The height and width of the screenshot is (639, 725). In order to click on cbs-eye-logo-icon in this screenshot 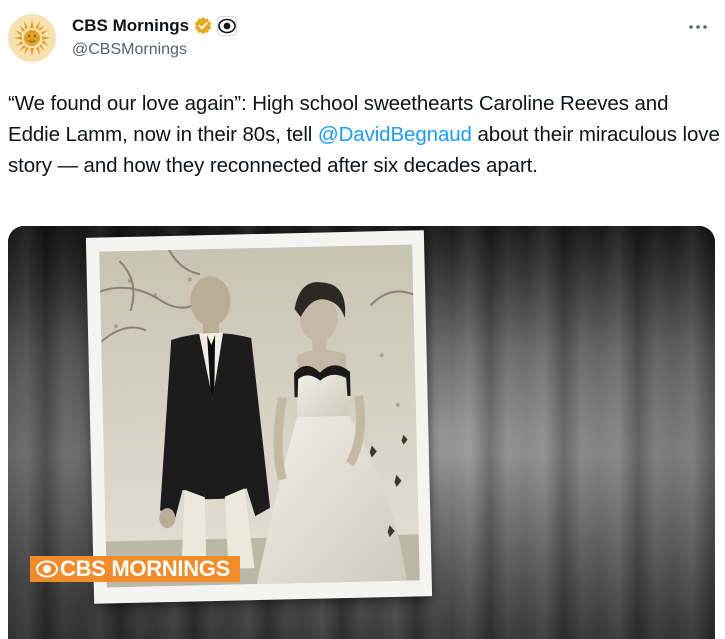, I will do `click(47, 569)`.